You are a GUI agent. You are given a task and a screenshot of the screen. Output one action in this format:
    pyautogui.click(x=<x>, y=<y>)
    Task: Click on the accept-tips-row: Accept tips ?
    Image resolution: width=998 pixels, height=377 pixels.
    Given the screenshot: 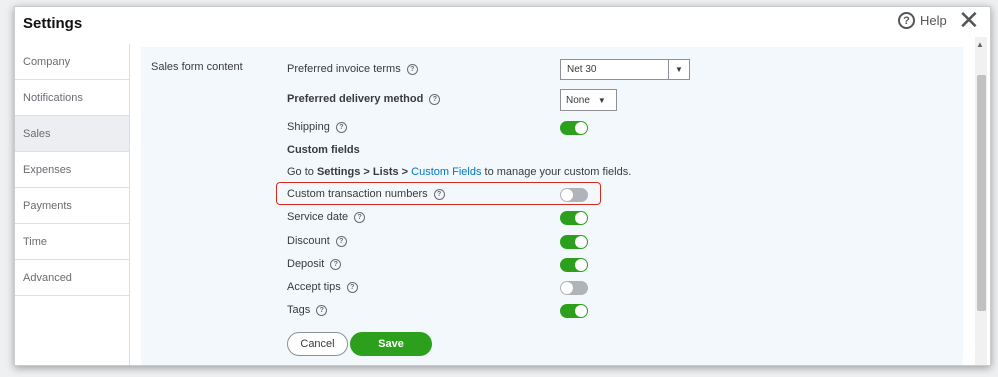 What is the action you would take?
    pyautogui.click(x=322, y=287)
    